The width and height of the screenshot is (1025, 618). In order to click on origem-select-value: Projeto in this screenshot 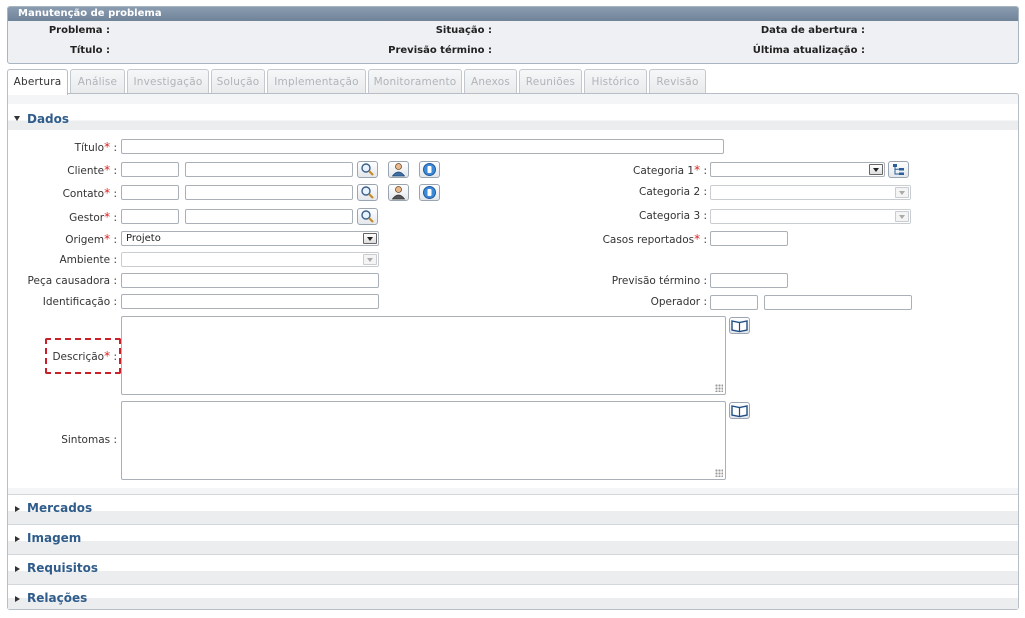, I will do `click(143, 238)`.